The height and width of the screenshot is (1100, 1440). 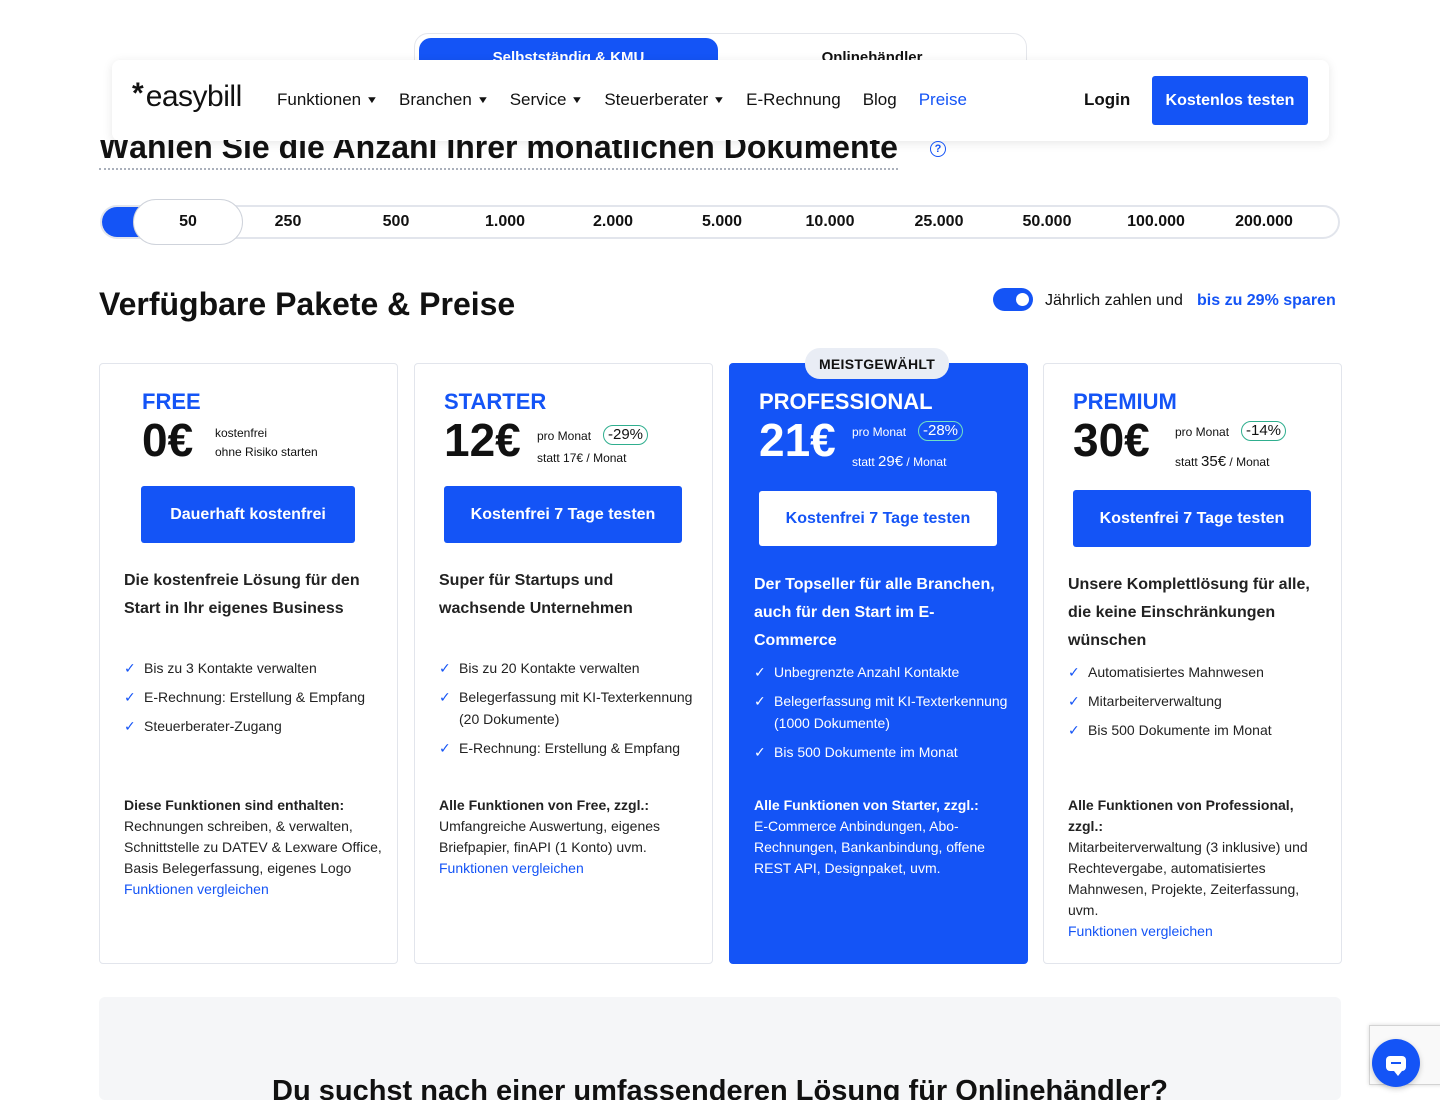 What do you see at coordinates (1155, 701) in the screenshot?
I see `feature-text: Mitarbeiterverwaltung` at bounding box center [1155, 701].